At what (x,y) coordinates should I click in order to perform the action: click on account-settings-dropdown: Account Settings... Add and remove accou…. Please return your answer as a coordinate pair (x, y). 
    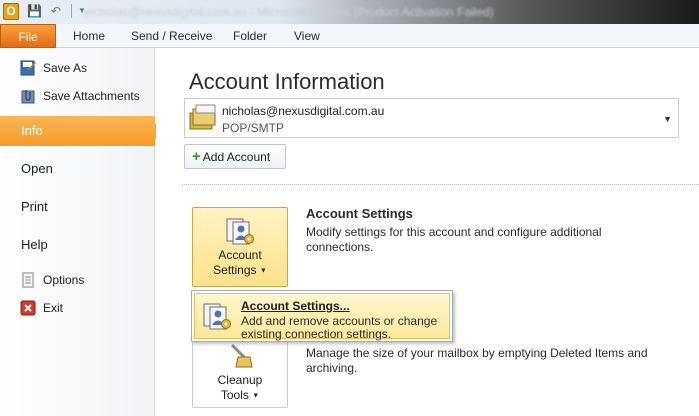
    Looking at the image, I should click on (322, 316).